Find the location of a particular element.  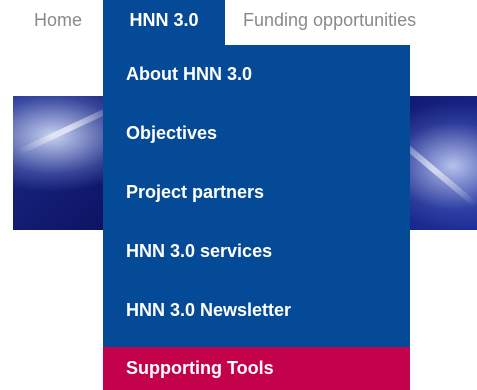

menu-item-supporting-tools: Supporting Tools is located at coordinates (256, 368).